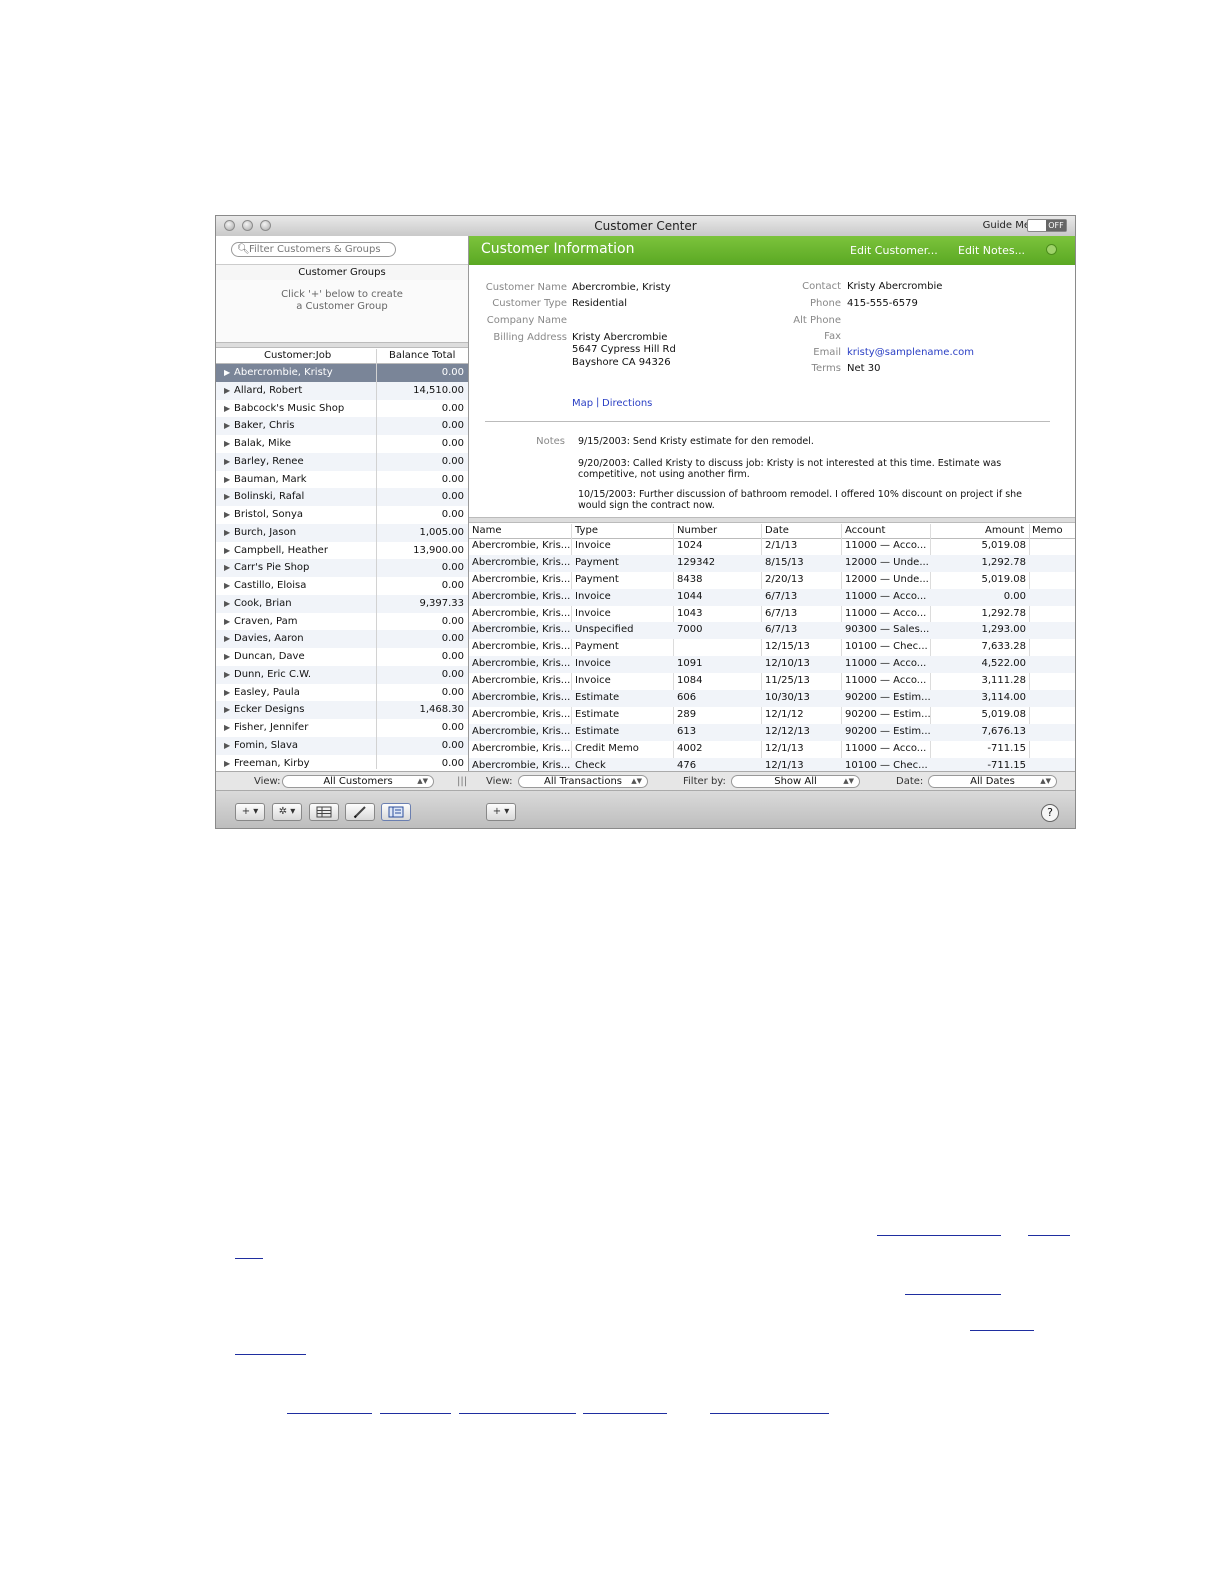 The height and width of the screenshot is (1584, 1224). What do you see at coordinates (777, 530) in the screenshot?
I see `col-date: Date` at bounding box center [777, 530].